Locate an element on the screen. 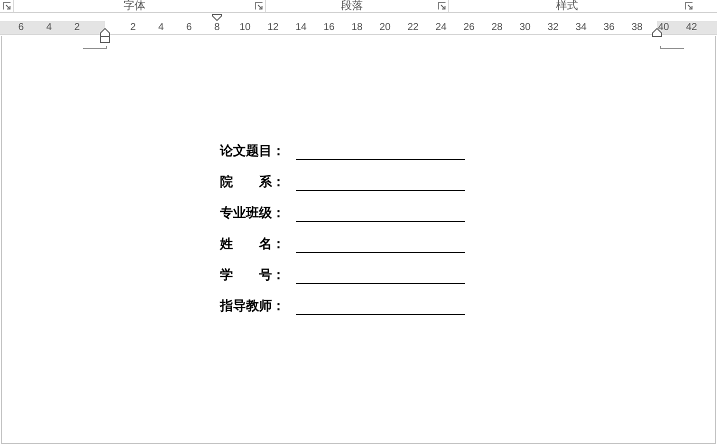 The width and height of the screenshot is (717, 445). ruler-number: 26 is located at coordinates (469, 28).